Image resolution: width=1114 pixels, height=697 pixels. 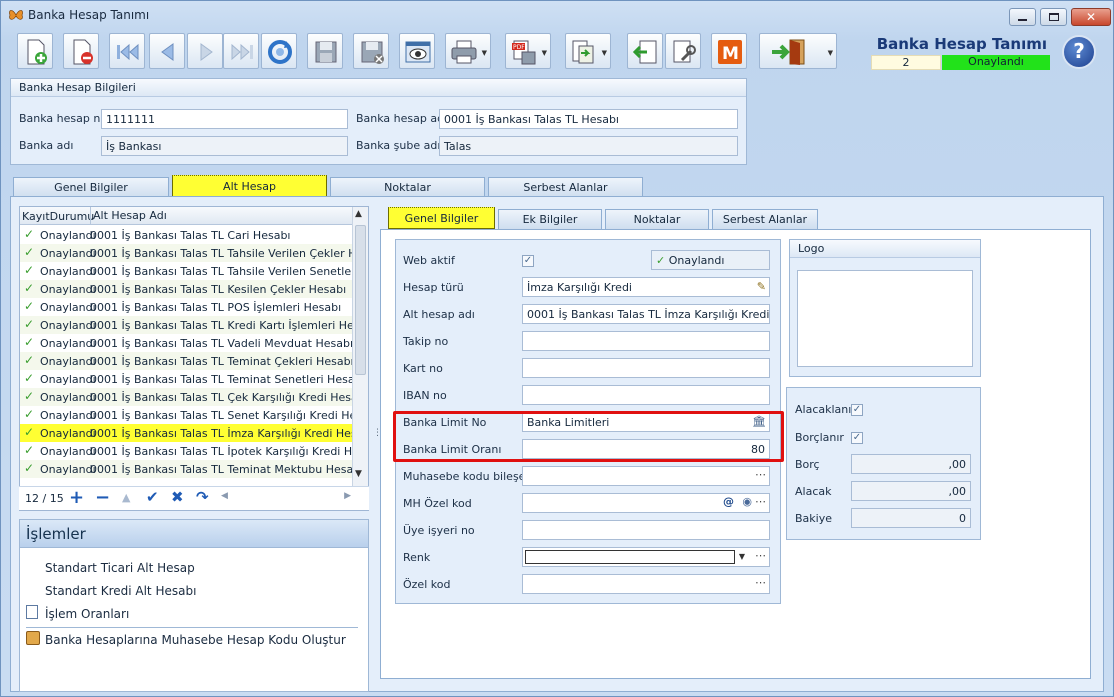 What do you see at coordinates (1079, 52) in the screenshot?
I see `help-button: ?` at bounding box center [1079, 52].